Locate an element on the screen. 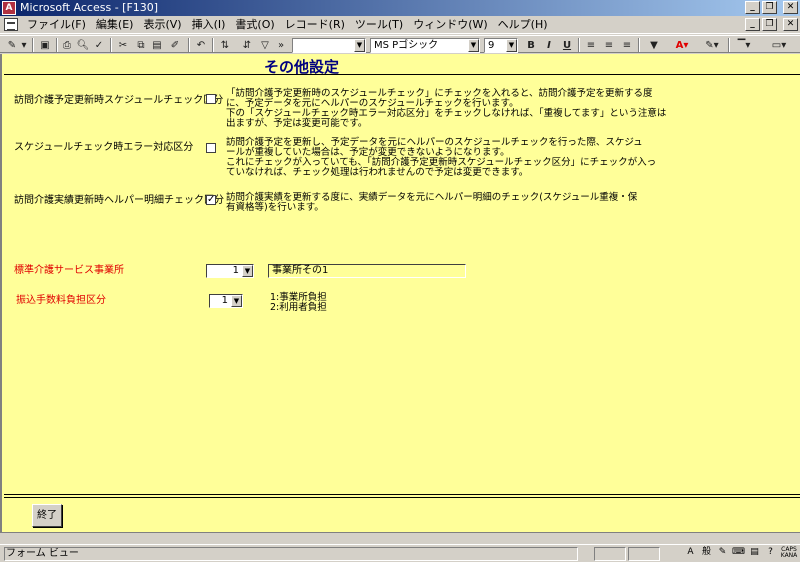  doc-minimize-button: _ is located at coordinates (752, 24).